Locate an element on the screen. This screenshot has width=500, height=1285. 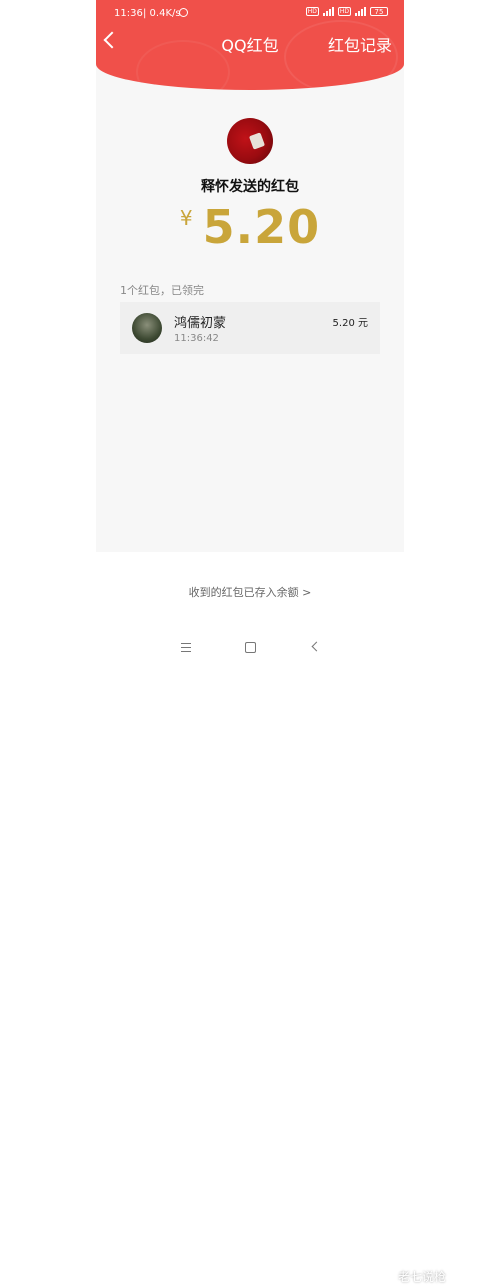
received-amount: 5.20 元 is located at coordinates (350, 323).